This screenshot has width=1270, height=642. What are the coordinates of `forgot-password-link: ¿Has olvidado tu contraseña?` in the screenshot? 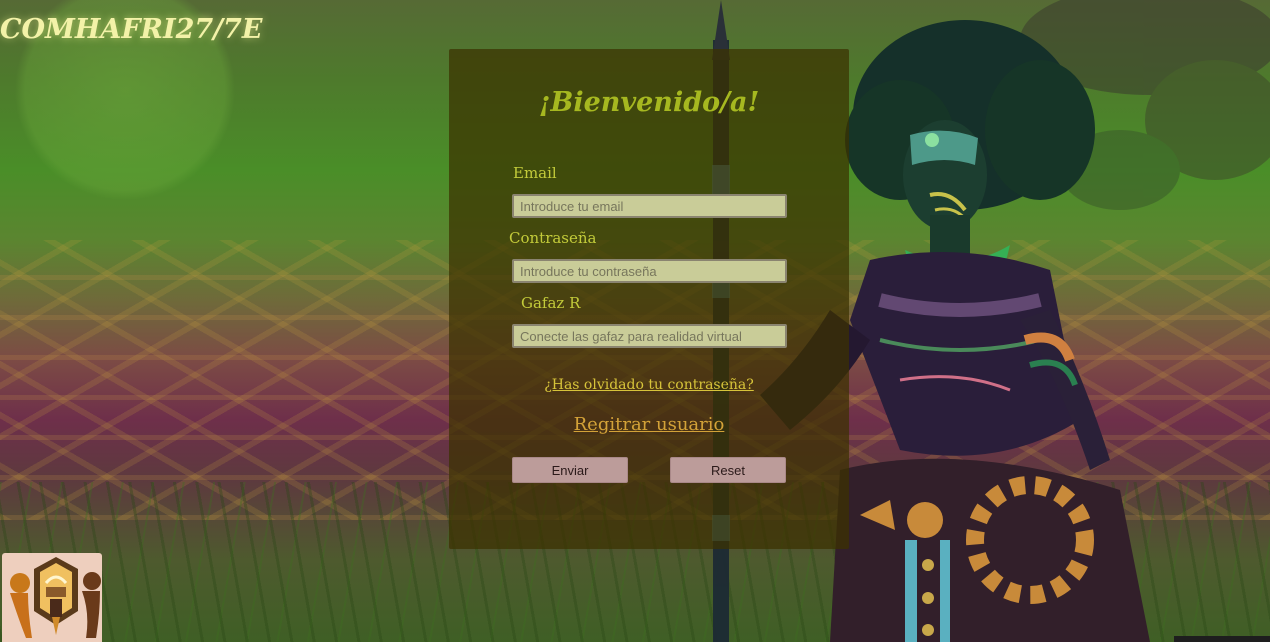 It's located at (649, 385).